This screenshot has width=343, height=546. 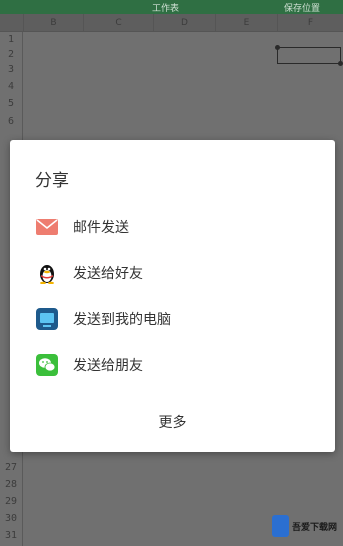 What do you see at coordinates (11, 86) in the screenshot?
I see `row-number: 4` at bounding box center [11, 86].